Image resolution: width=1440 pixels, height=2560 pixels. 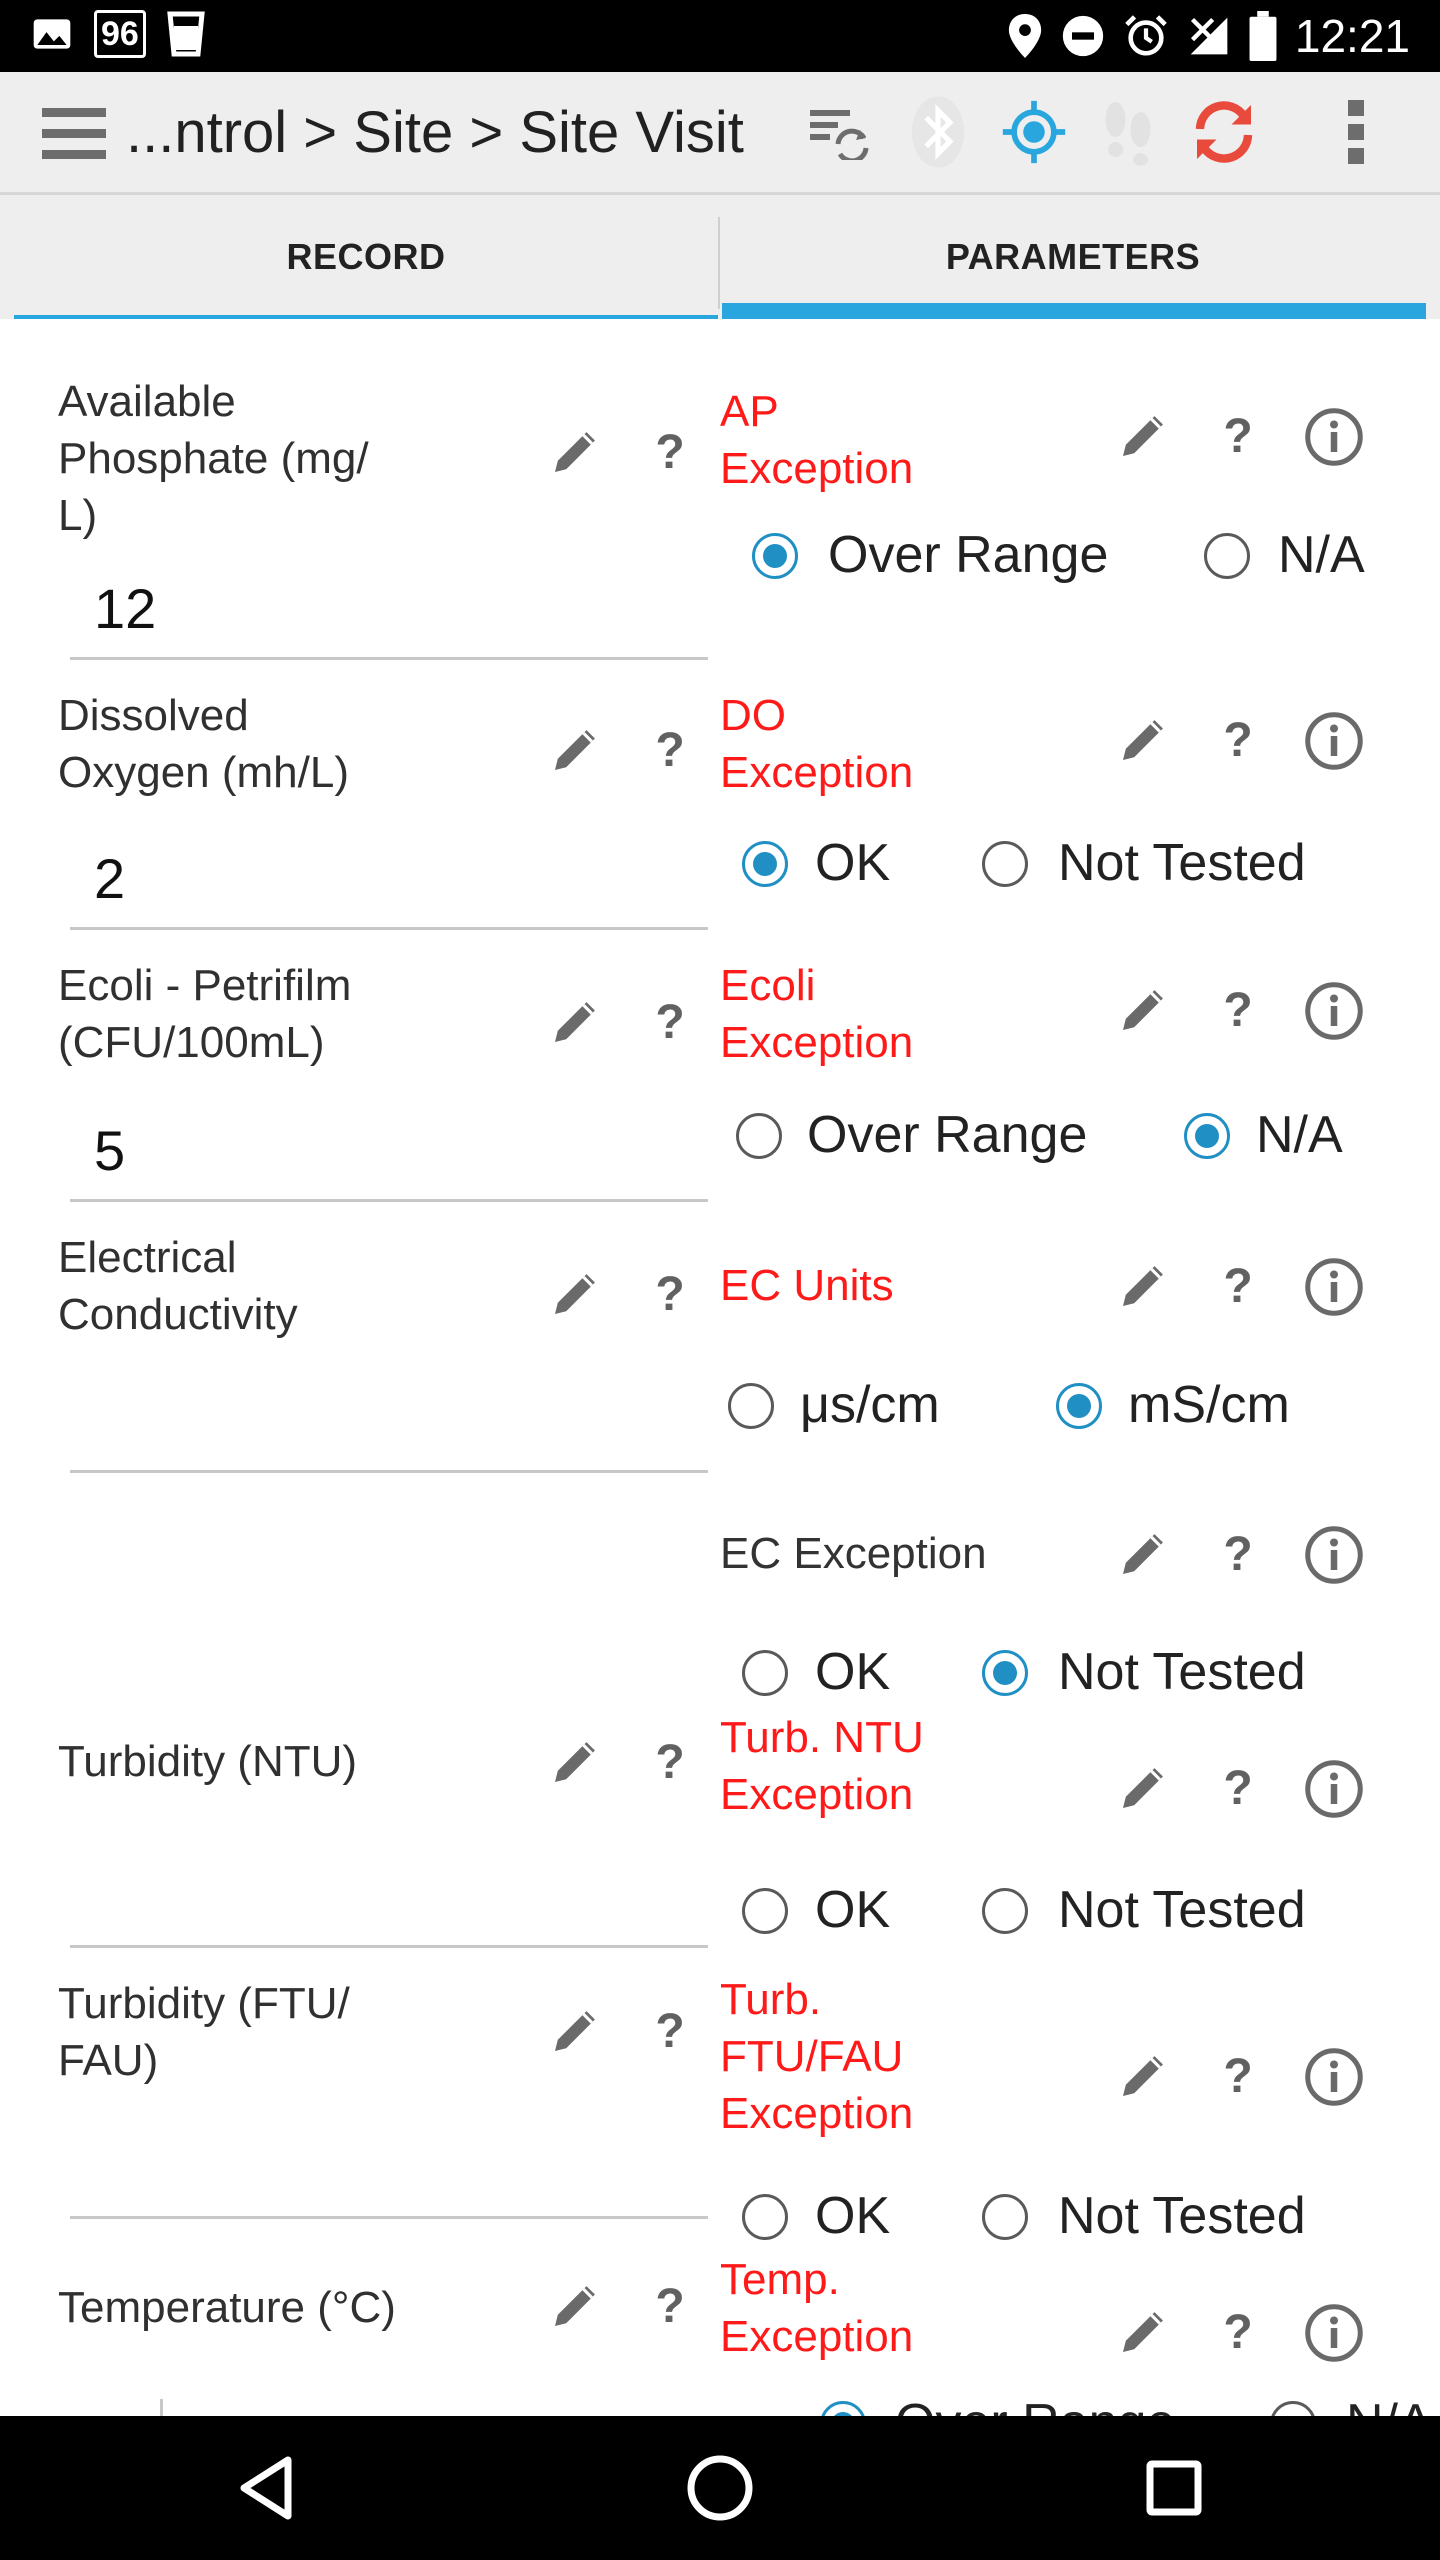 I want to click on home-icon, so click(x=720, y=2488).